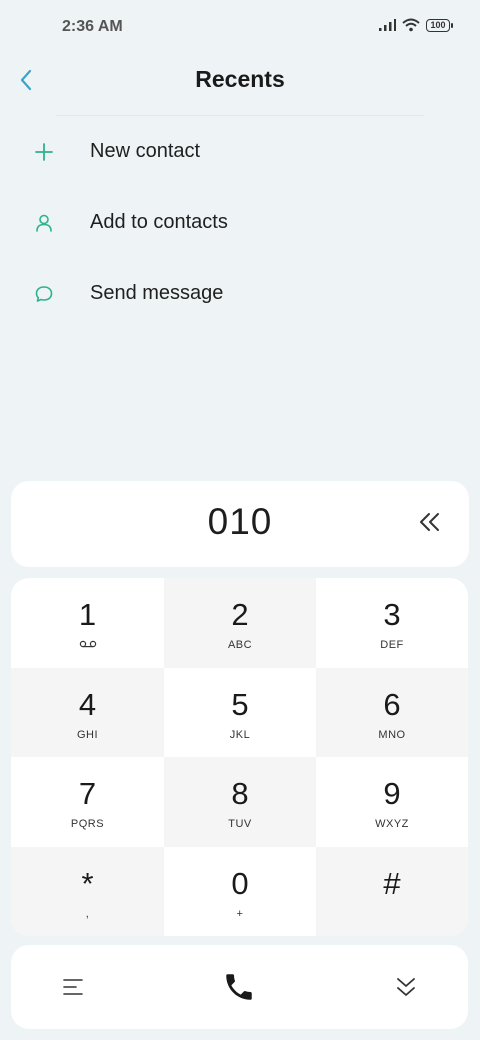 This screenshot has width=480, height=1040. I want to click on key-9: 9 WXYZ, so click(392, 802).